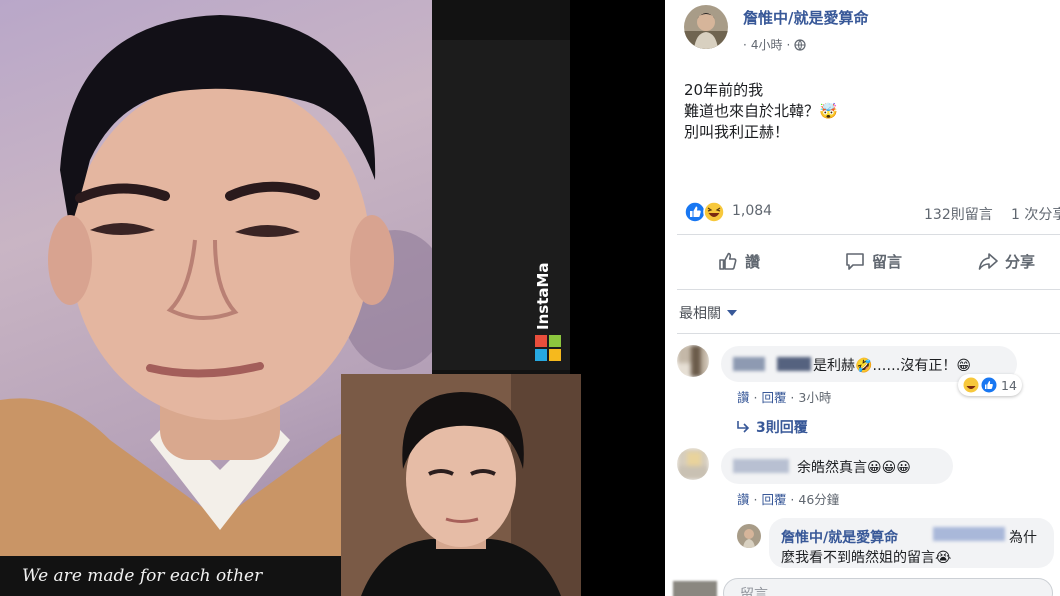 This screenshot has width=1060, height=596. What do you see at coordinates (1009, 385) in the screenshot?
I see `comment-reactions-count: 14` at bounding box center [1009, 385].